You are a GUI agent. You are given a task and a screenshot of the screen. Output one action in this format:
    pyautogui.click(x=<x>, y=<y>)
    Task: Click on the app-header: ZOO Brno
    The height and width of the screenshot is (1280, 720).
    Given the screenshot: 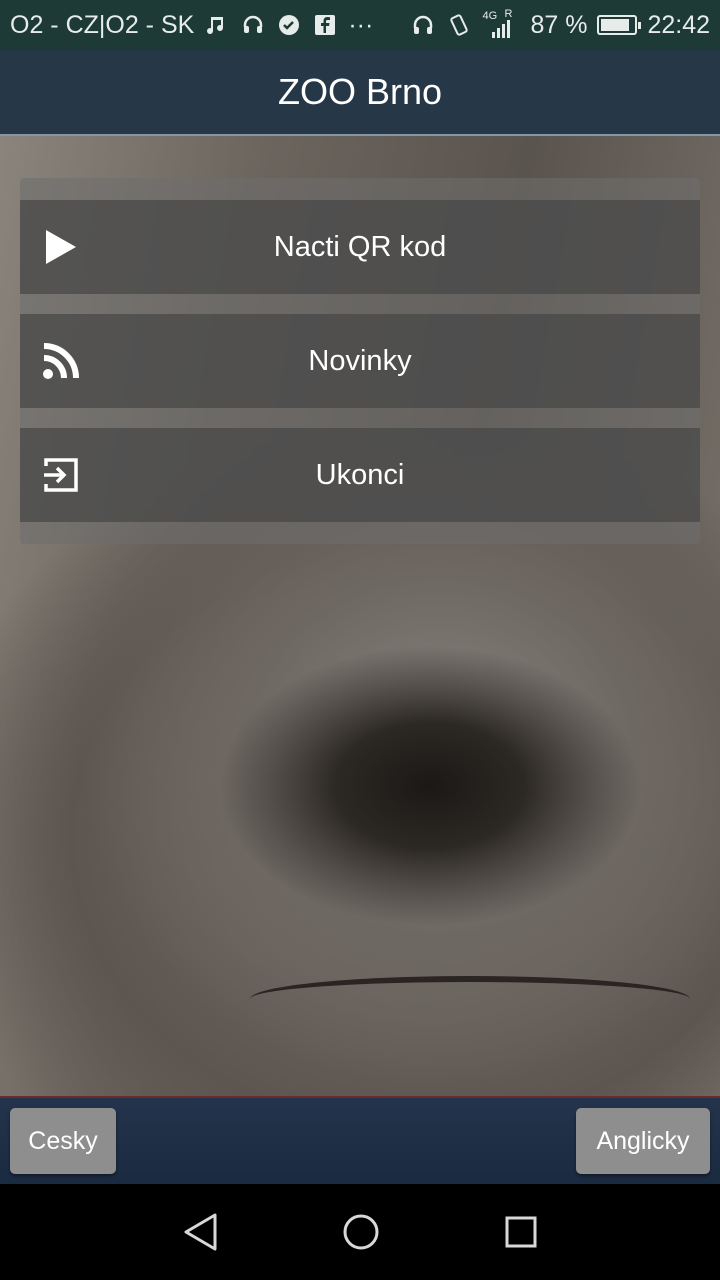 What is the action you would take?
    pyautogui.click(x=360, y=93)
    